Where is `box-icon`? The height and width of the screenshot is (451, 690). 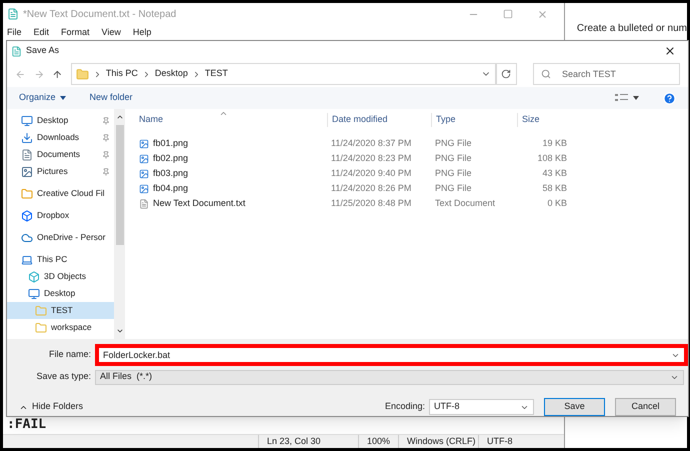
box-icon is located at coordinates (27, 216).